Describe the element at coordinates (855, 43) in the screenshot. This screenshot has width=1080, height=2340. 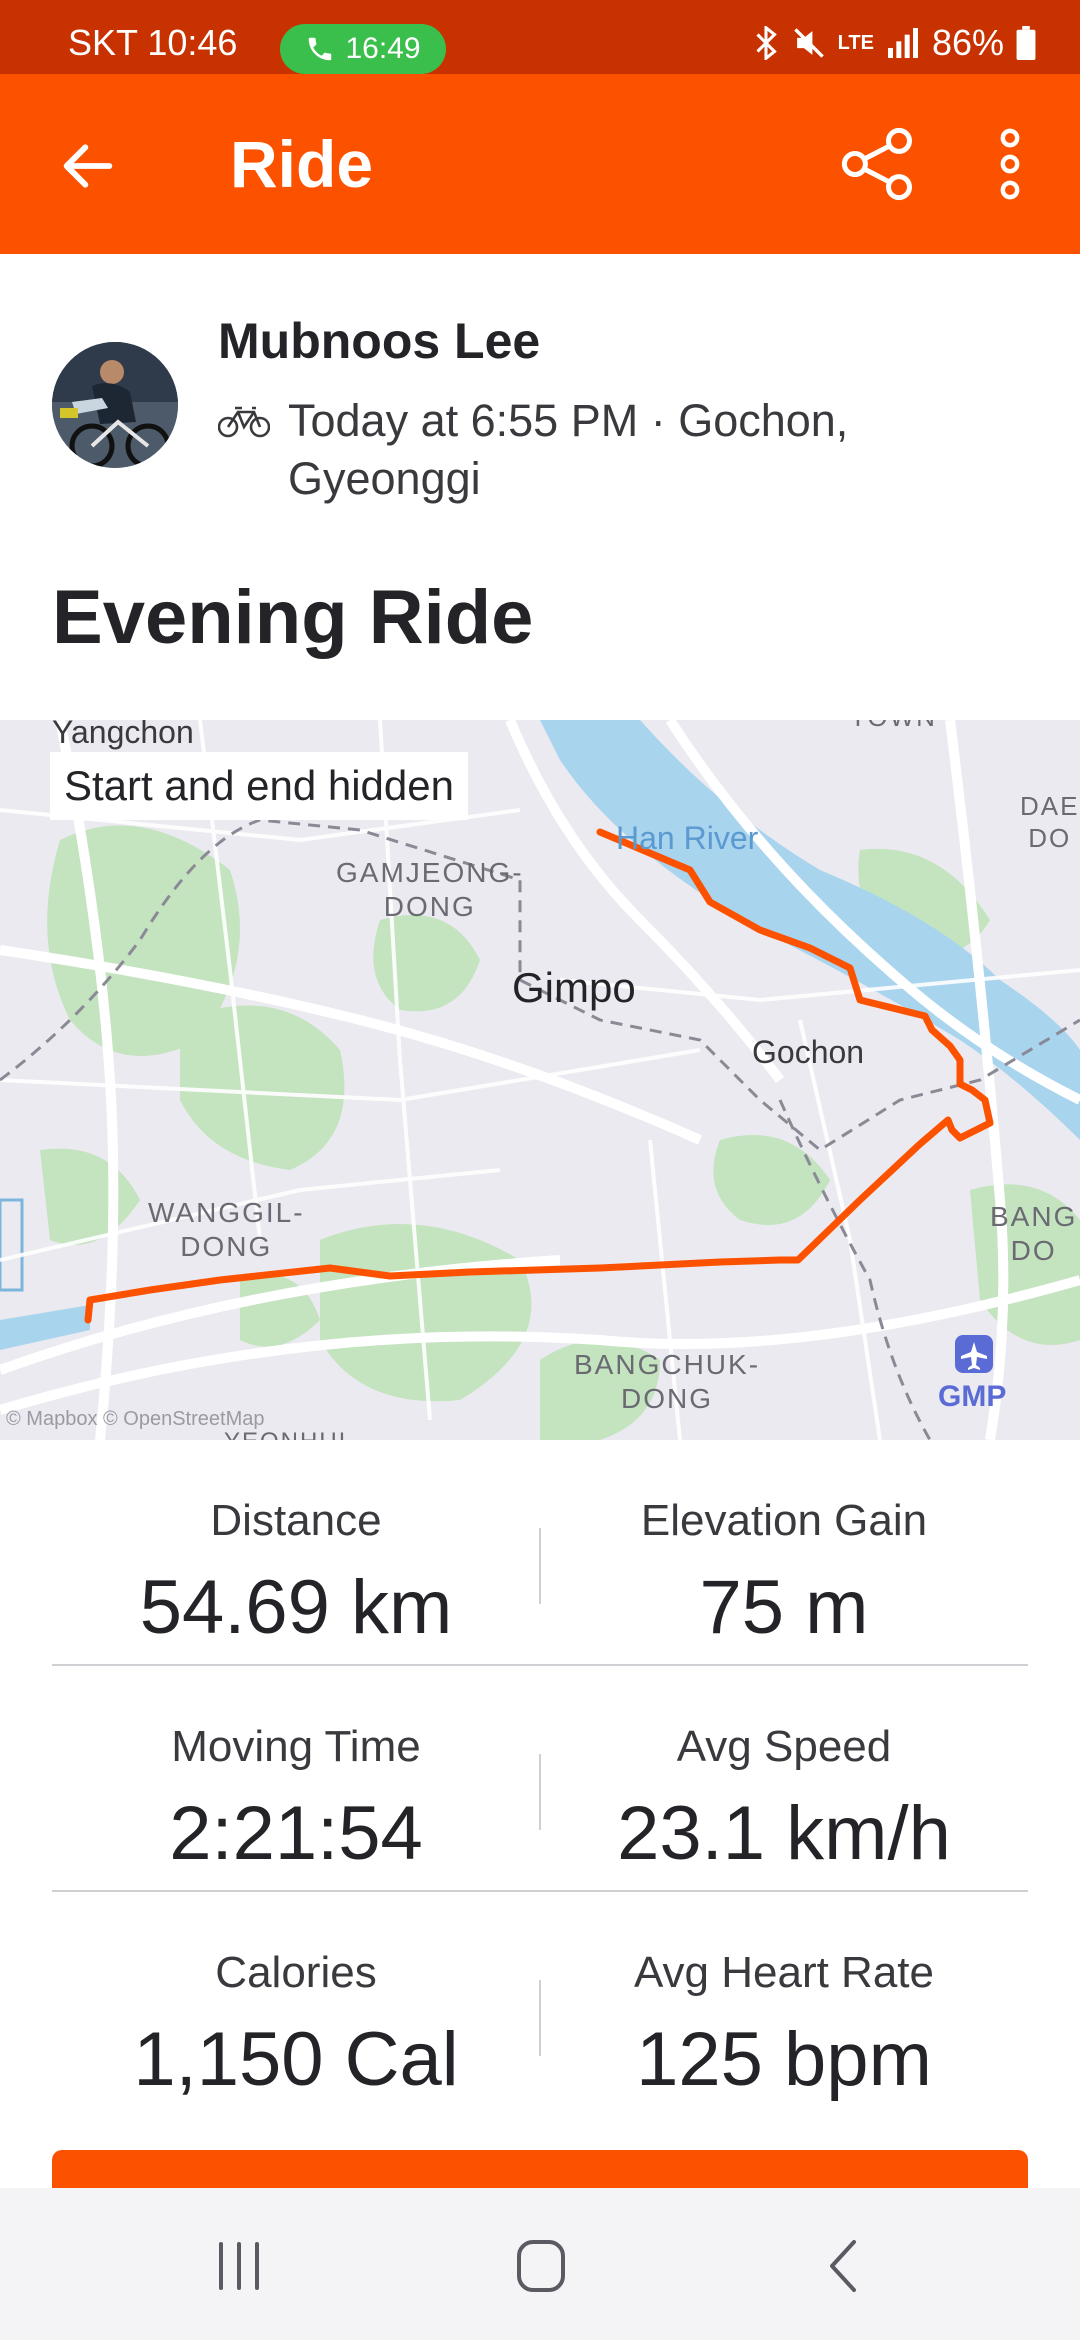
I see `network-type: LTE` at that location.